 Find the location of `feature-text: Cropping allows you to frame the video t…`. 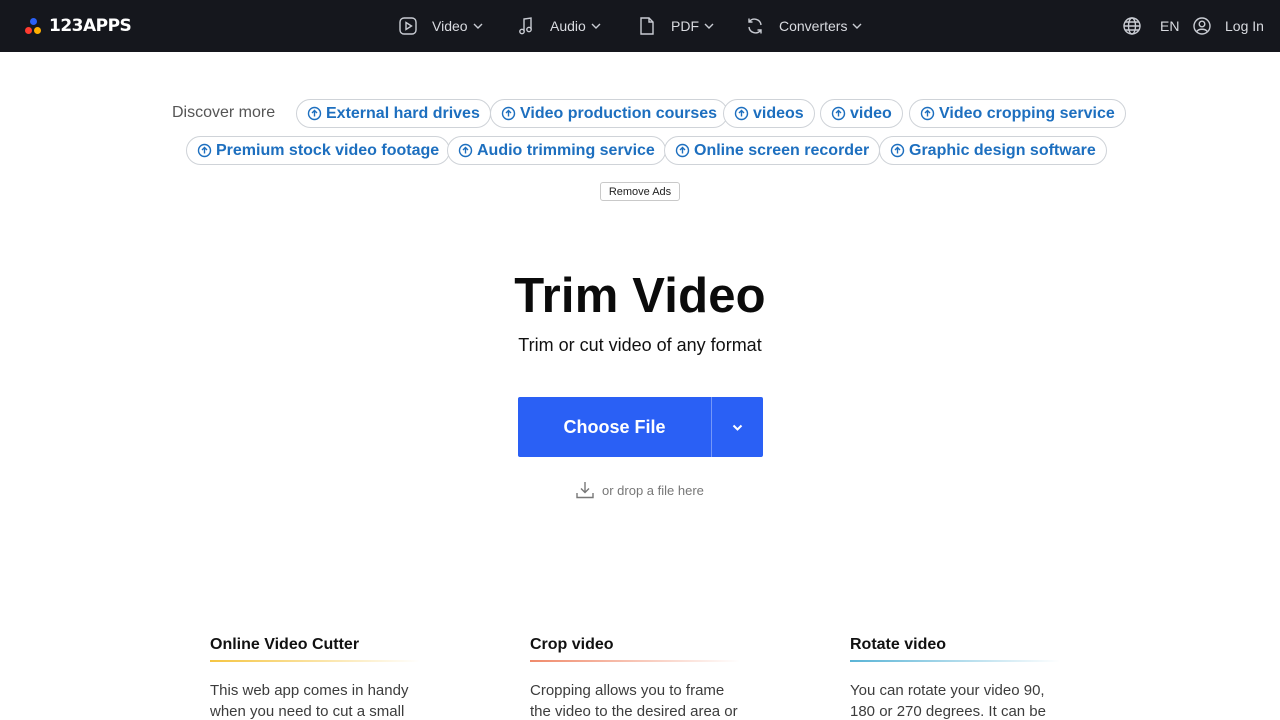

feature-text: Cropping allows you to frame the video t… is located at coordinates (634, 701).